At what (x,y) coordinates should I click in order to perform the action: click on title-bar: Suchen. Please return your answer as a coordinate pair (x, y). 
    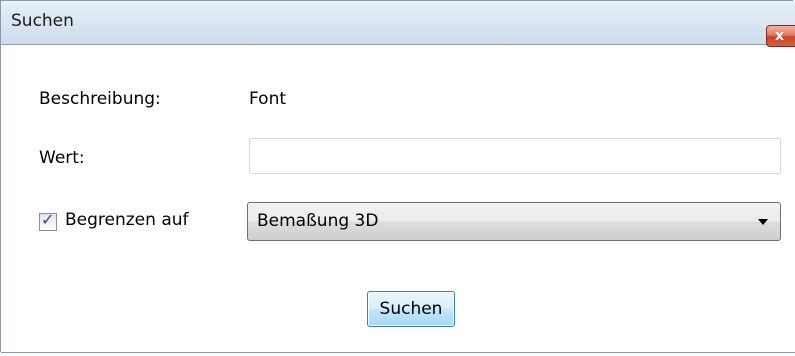
    Looking at the image, I should click on (398, 23).